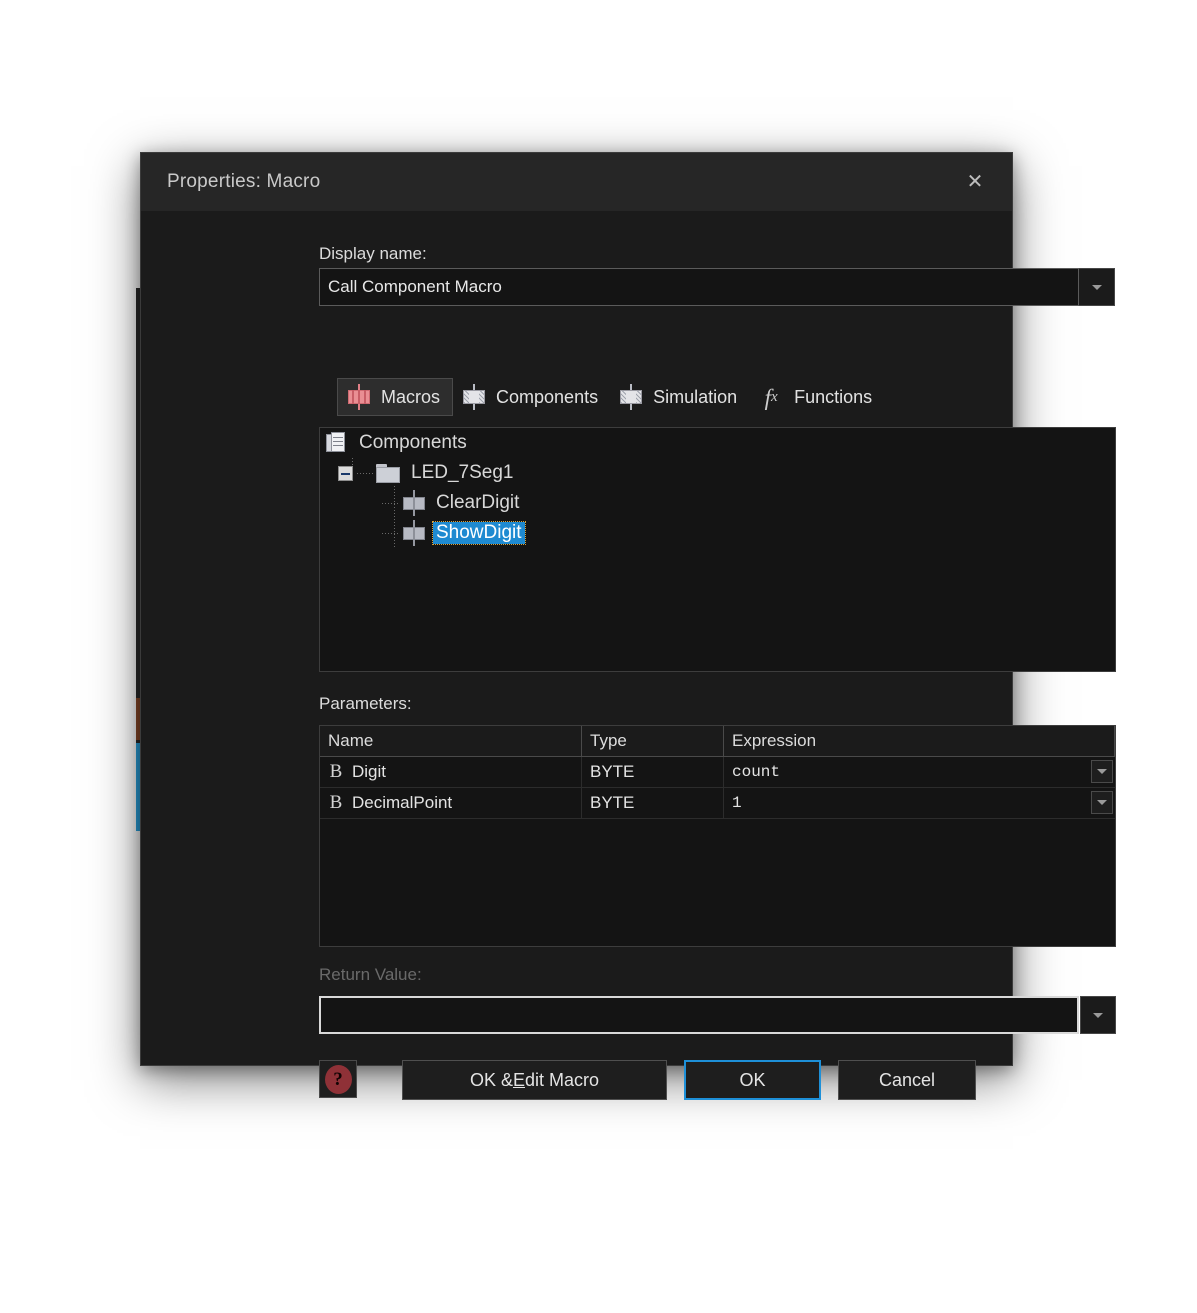  Describe the element at coordinates (369, 771) in the screenshot. I see `parameter-name-text: Digit` at that location.